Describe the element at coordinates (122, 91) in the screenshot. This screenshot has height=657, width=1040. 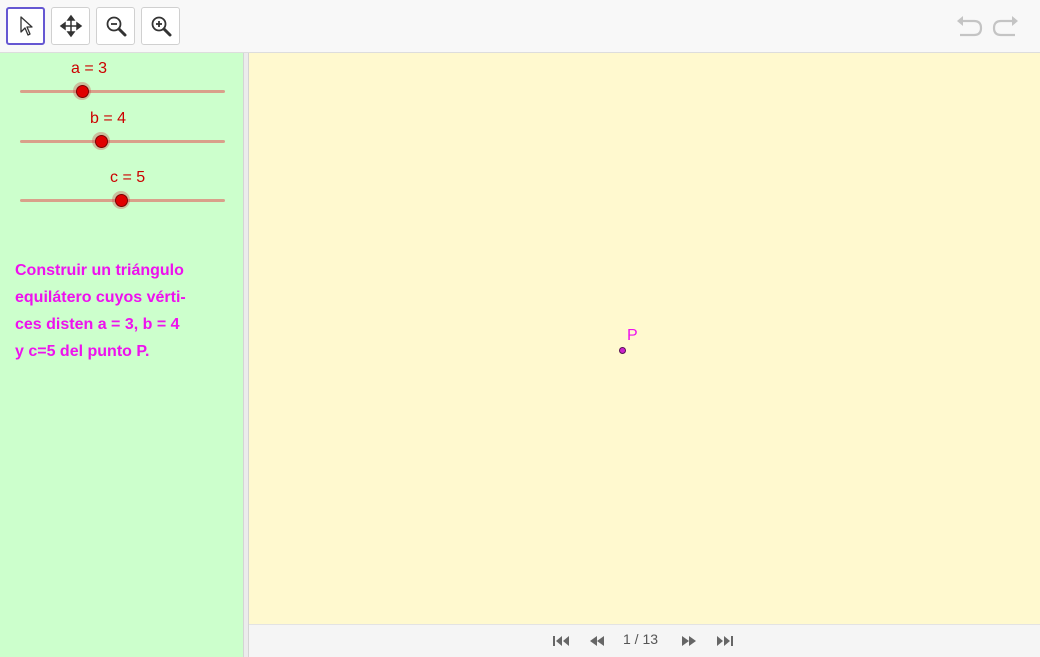
I see `slider-a-track` at that location.